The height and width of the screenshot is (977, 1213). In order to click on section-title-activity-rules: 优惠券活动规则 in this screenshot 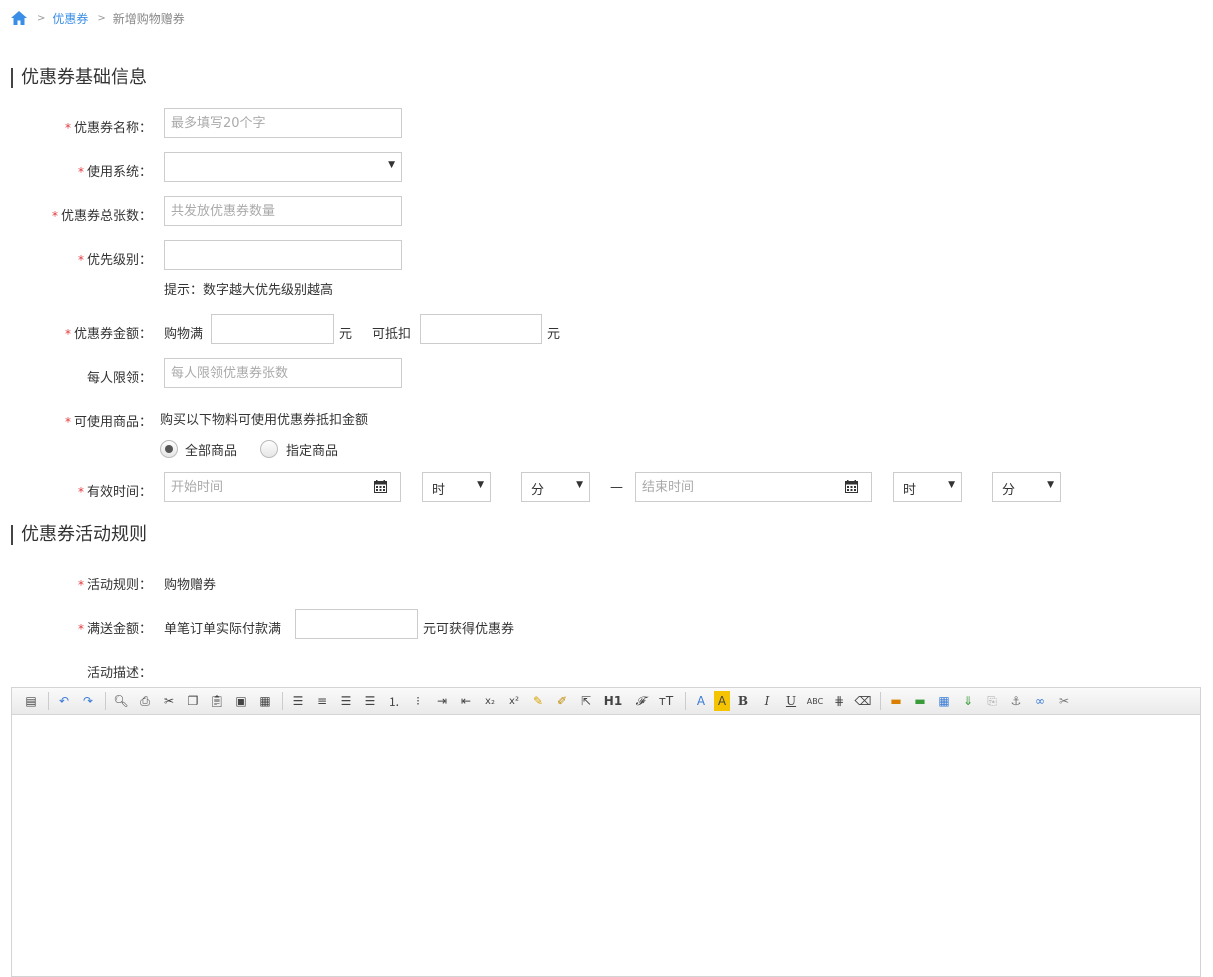, I will do `click(79, 535)`.